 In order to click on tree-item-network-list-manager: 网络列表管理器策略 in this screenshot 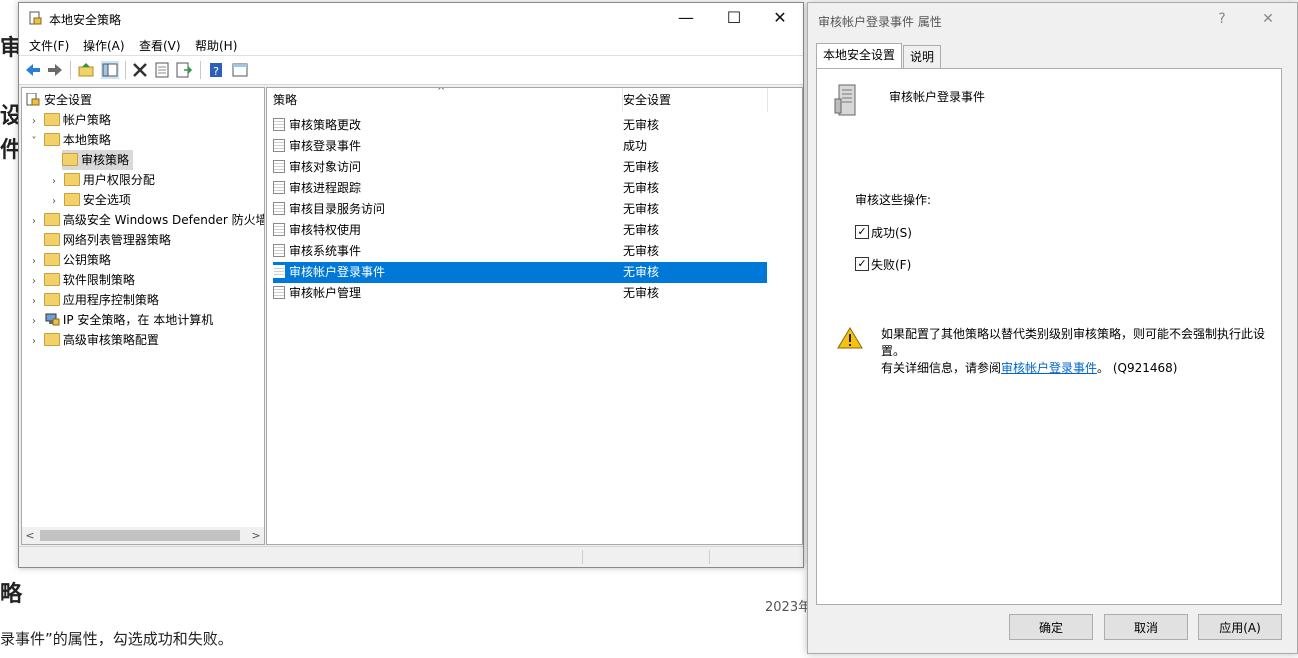, I will do `click(99, 240)`.